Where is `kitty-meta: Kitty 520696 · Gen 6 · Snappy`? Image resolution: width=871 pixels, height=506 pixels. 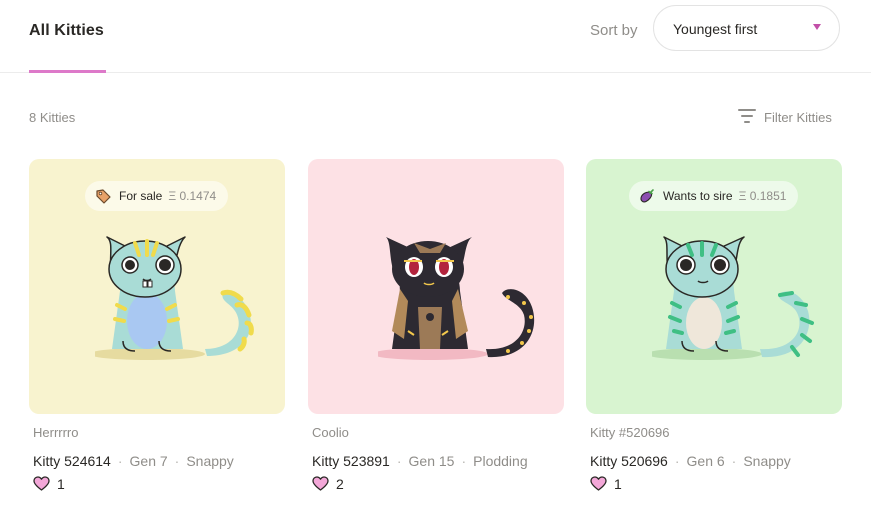
kitty-meta: Kitty 520696 · Gen 6 · Snappy is located at coordinates (690, 461).